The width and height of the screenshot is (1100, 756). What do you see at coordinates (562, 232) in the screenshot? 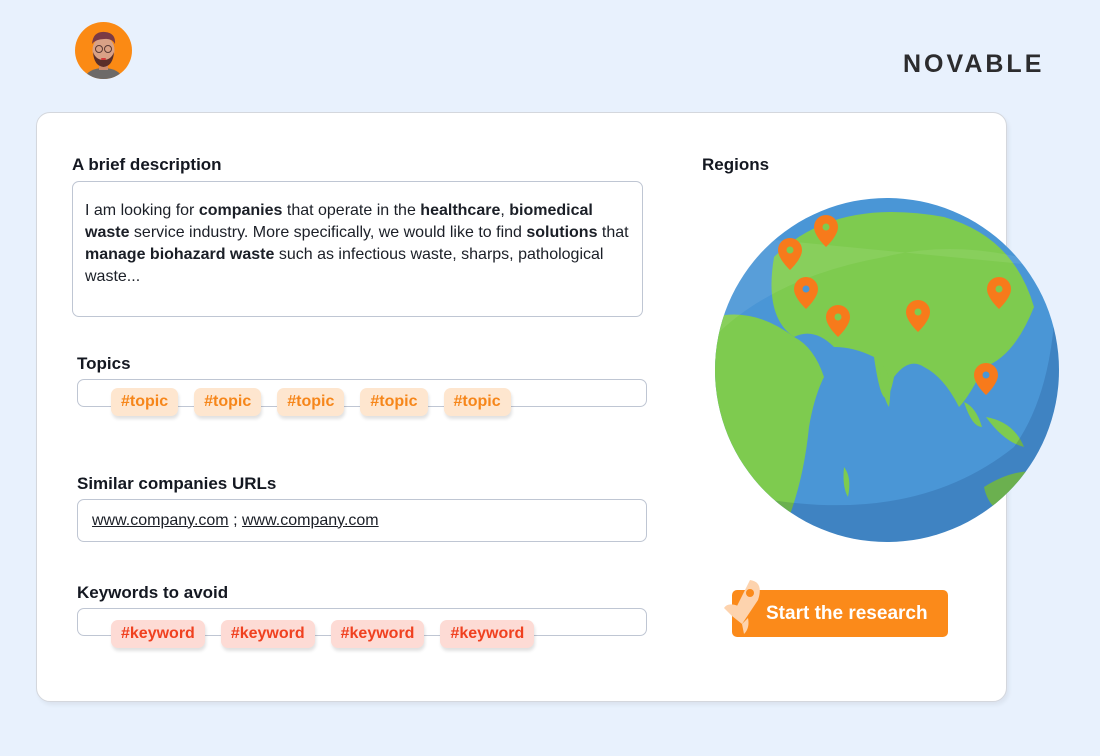
I see `description-keyword: solutions` at bounding box center [562, 232].